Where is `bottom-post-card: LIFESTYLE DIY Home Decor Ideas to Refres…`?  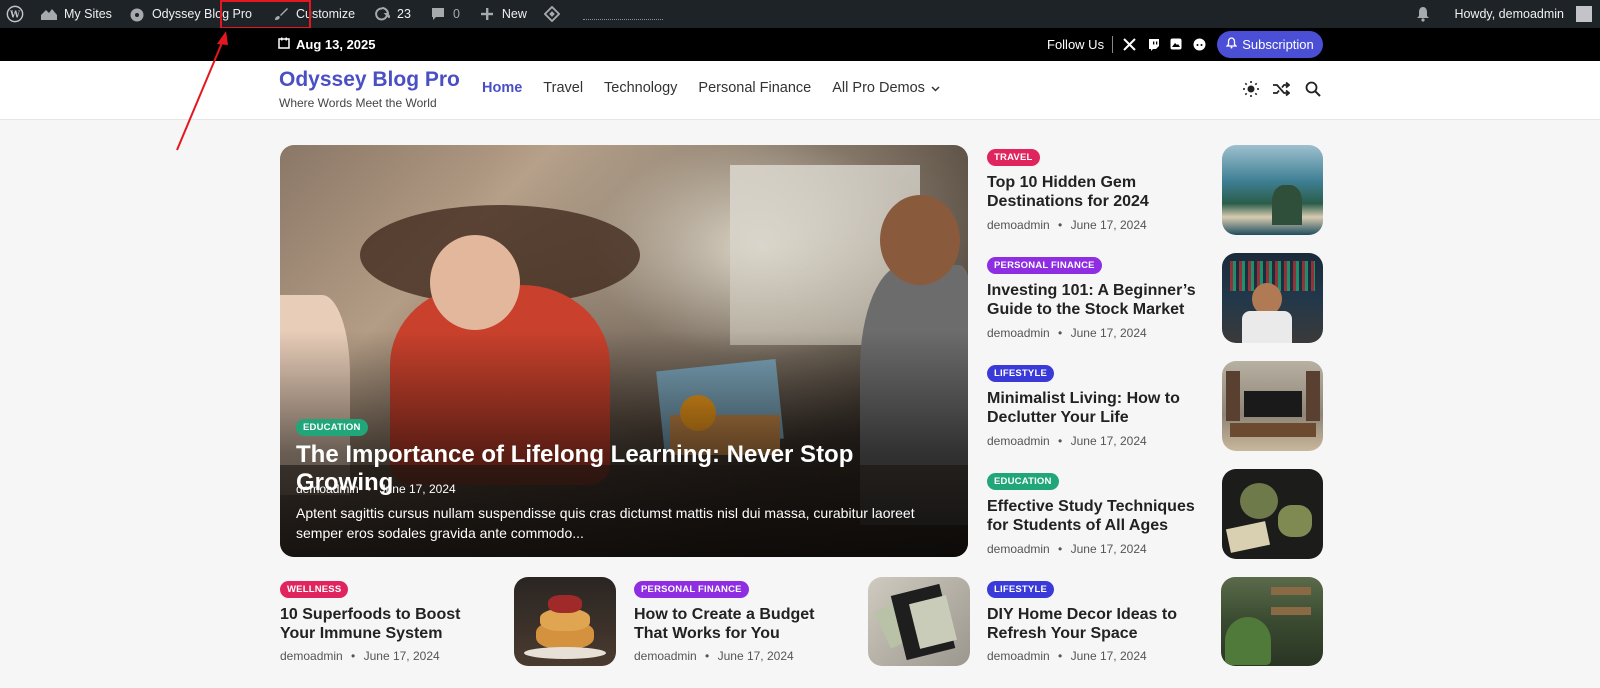 bottom-post-card: LIFESTYLE DIY Home Decor Ideas to Refres… is located at coordinates (1155, 623).